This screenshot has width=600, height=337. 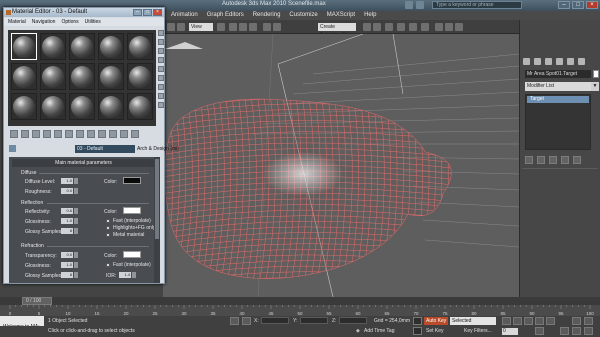 I want to click on material-map-navigator-icon, so click(x=161, y=105).